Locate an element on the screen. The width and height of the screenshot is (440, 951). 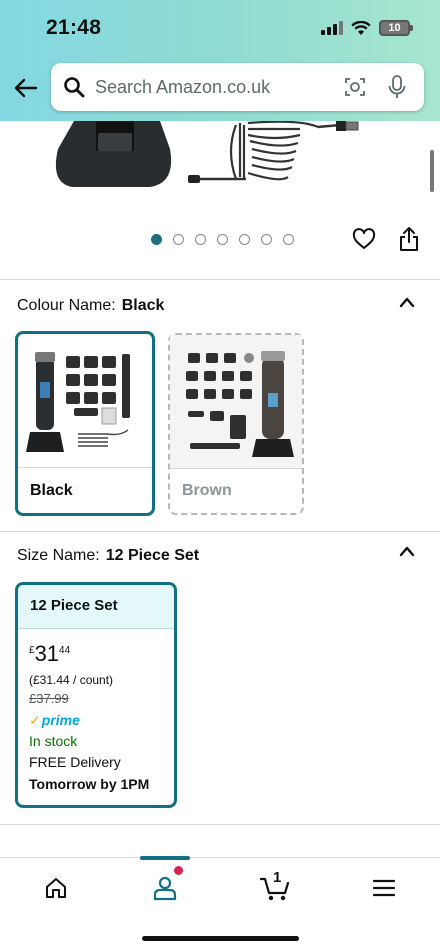
price-whole: 31 is located at coordinates (47, 653).